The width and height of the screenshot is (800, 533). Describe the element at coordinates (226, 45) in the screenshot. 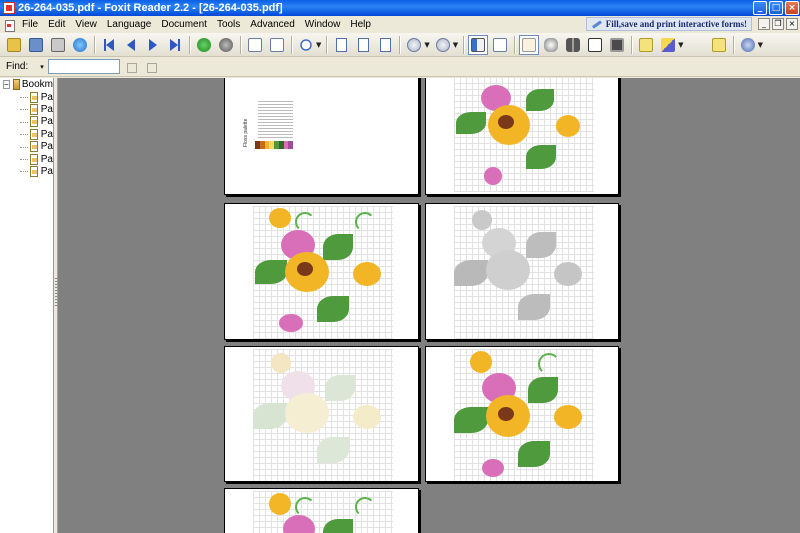

I see `go-back-icon` at that location.